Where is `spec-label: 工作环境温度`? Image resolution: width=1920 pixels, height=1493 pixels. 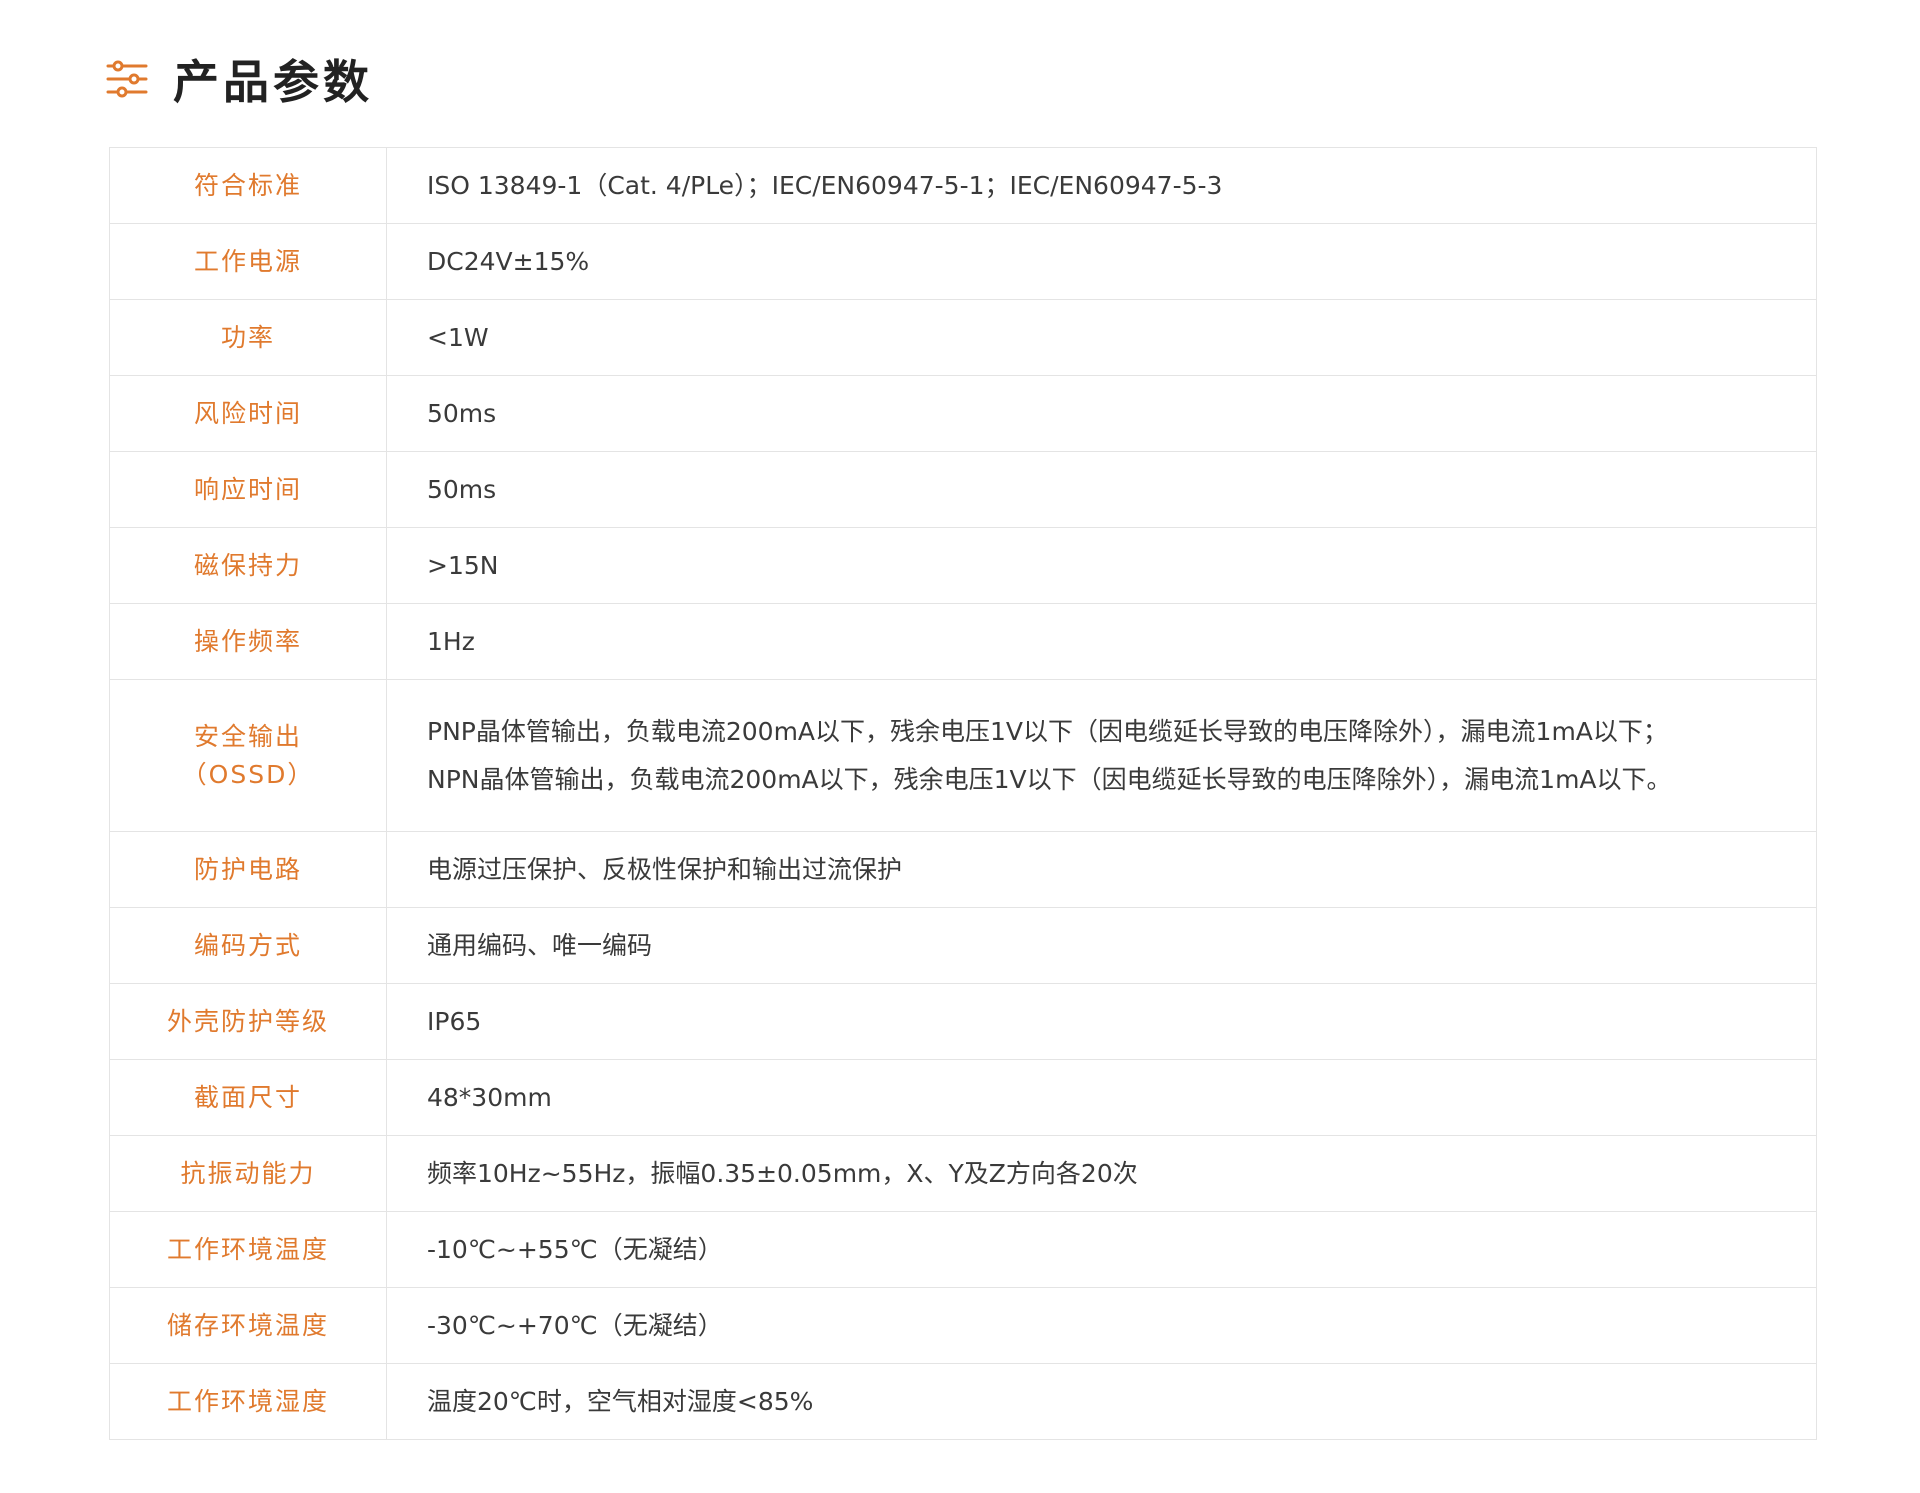
spec-label: 工作环境温度 is located at coordinates (248, 1249).